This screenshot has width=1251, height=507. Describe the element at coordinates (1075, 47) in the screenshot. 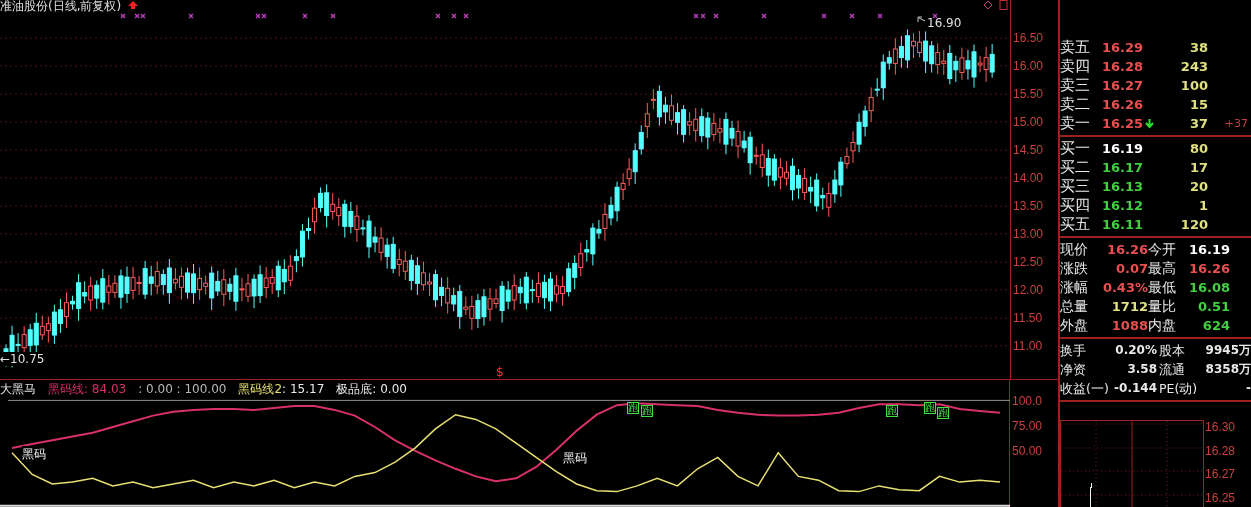

I see `ask-label: 卖五` at that location.